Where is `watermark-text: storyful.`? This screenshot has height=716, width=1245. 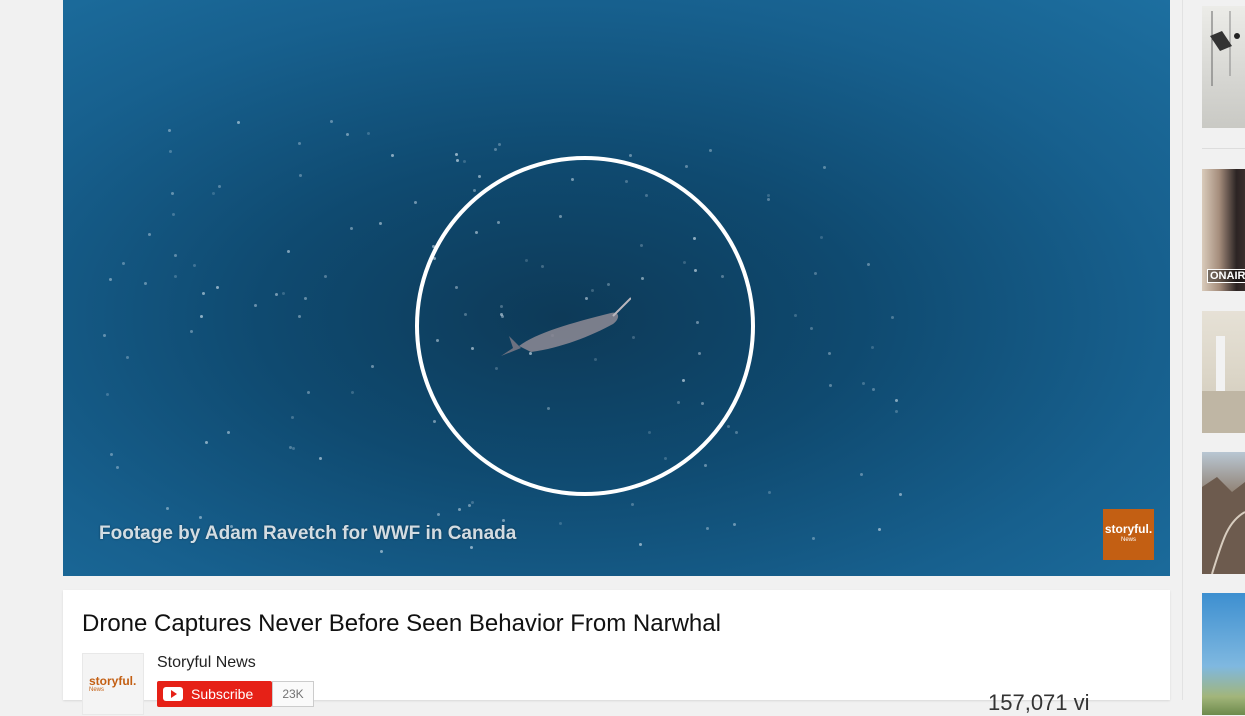
watermark-text: storyful. is located at coordinates (1128, 528).